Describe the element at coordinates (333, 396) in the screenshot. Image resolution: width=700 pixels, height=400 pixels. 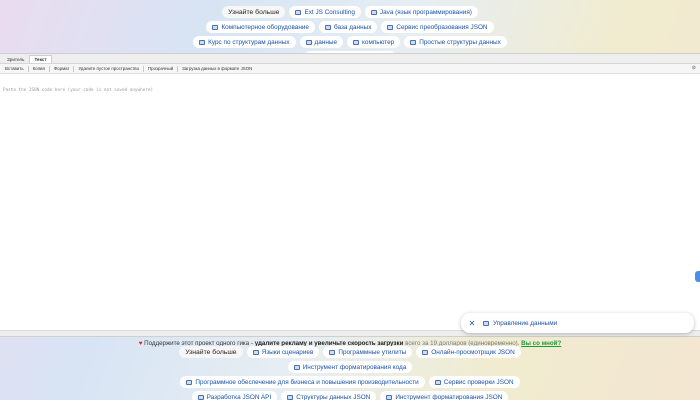
I see `chip-label: Структуры данных JSON` at that location.